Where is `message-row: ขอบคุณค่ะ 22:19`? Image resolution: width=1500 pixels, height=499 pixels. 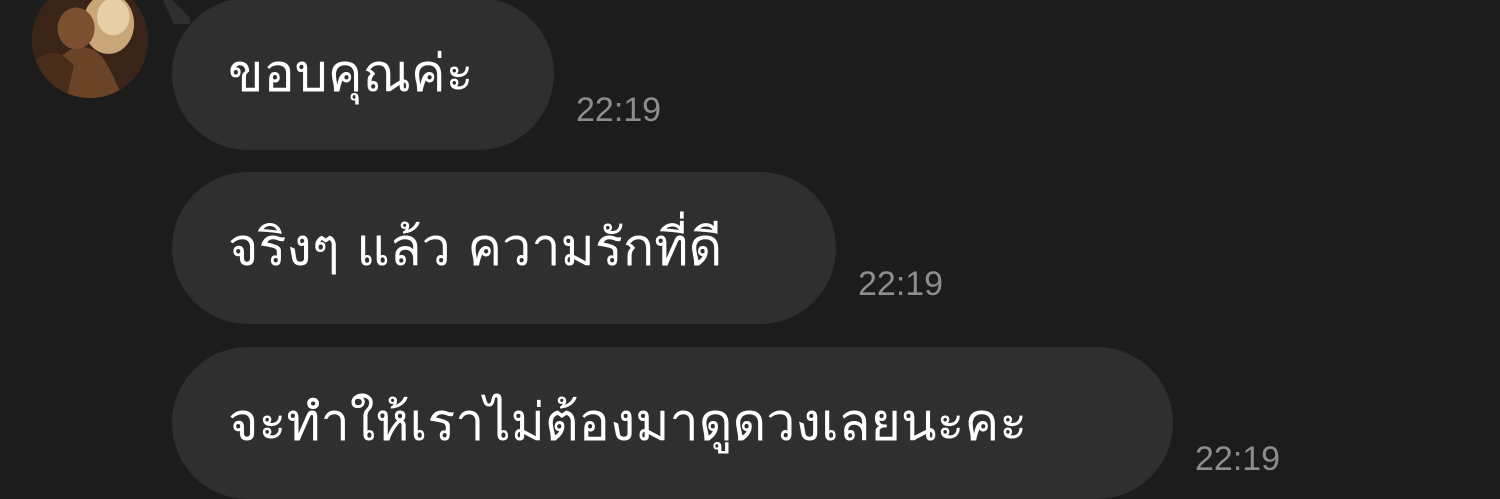 message-row: ขอบคุณค่ะ 22:19 is located at coordinates (416, 75).